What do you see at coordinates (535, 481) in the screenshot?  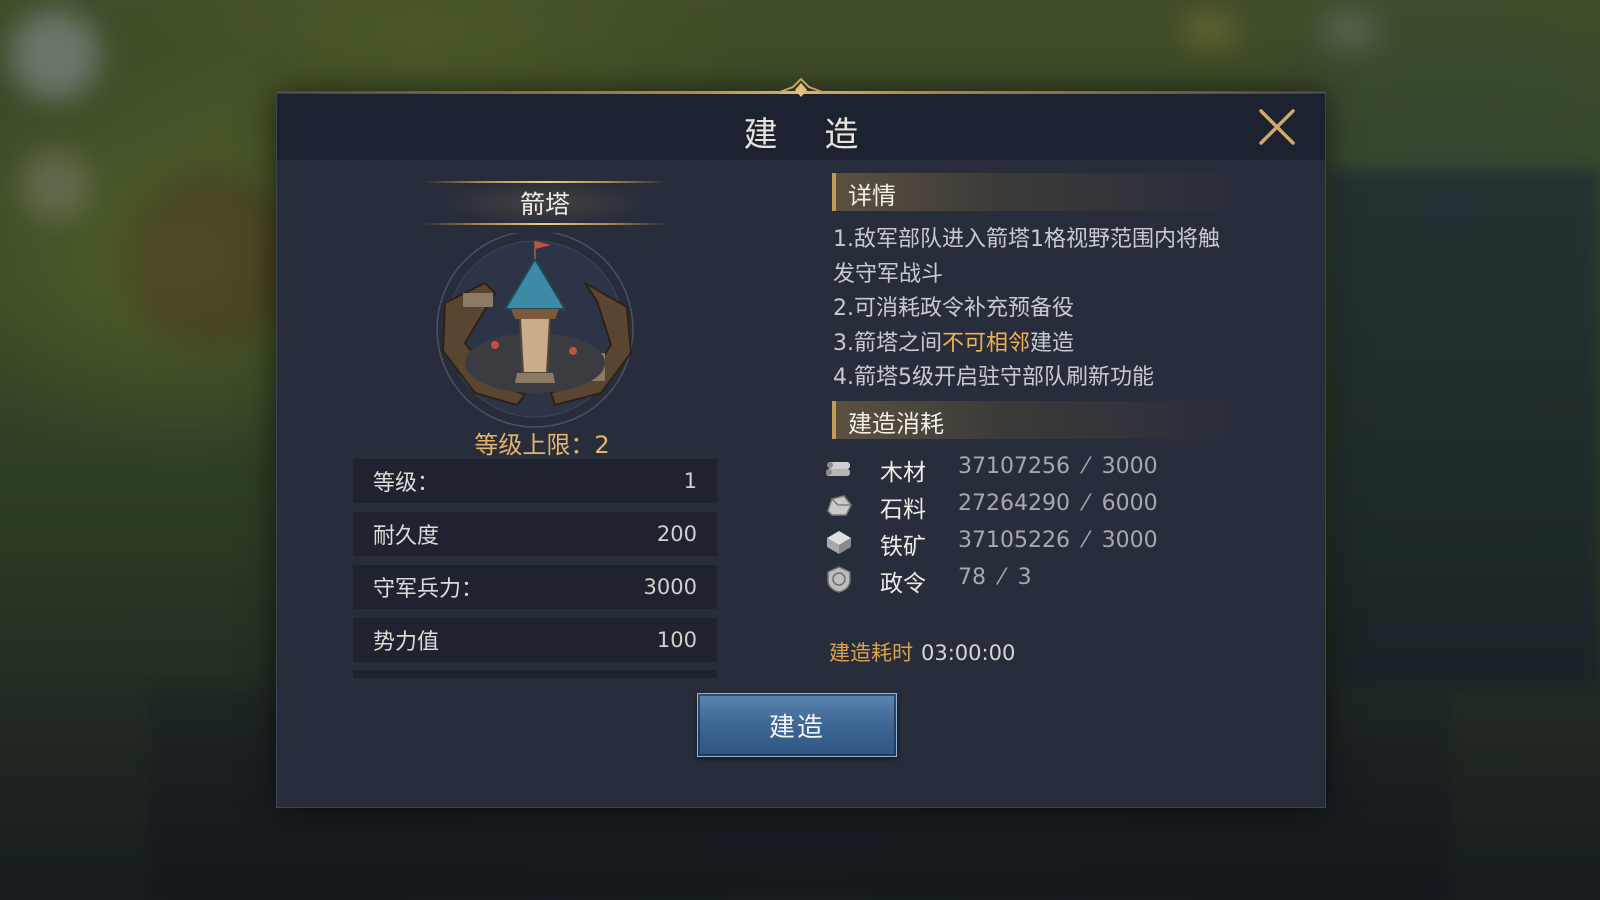 I see `stat-row-level: 等级： 1` at bounding box center [535, 481].